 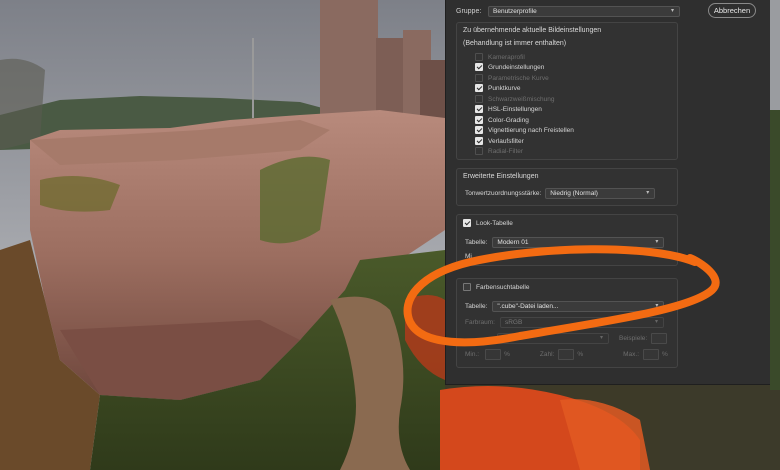 What do you see at coordinates (493, 354) in the screenshot?
I see `min-input` at bounding box center [493, 354].